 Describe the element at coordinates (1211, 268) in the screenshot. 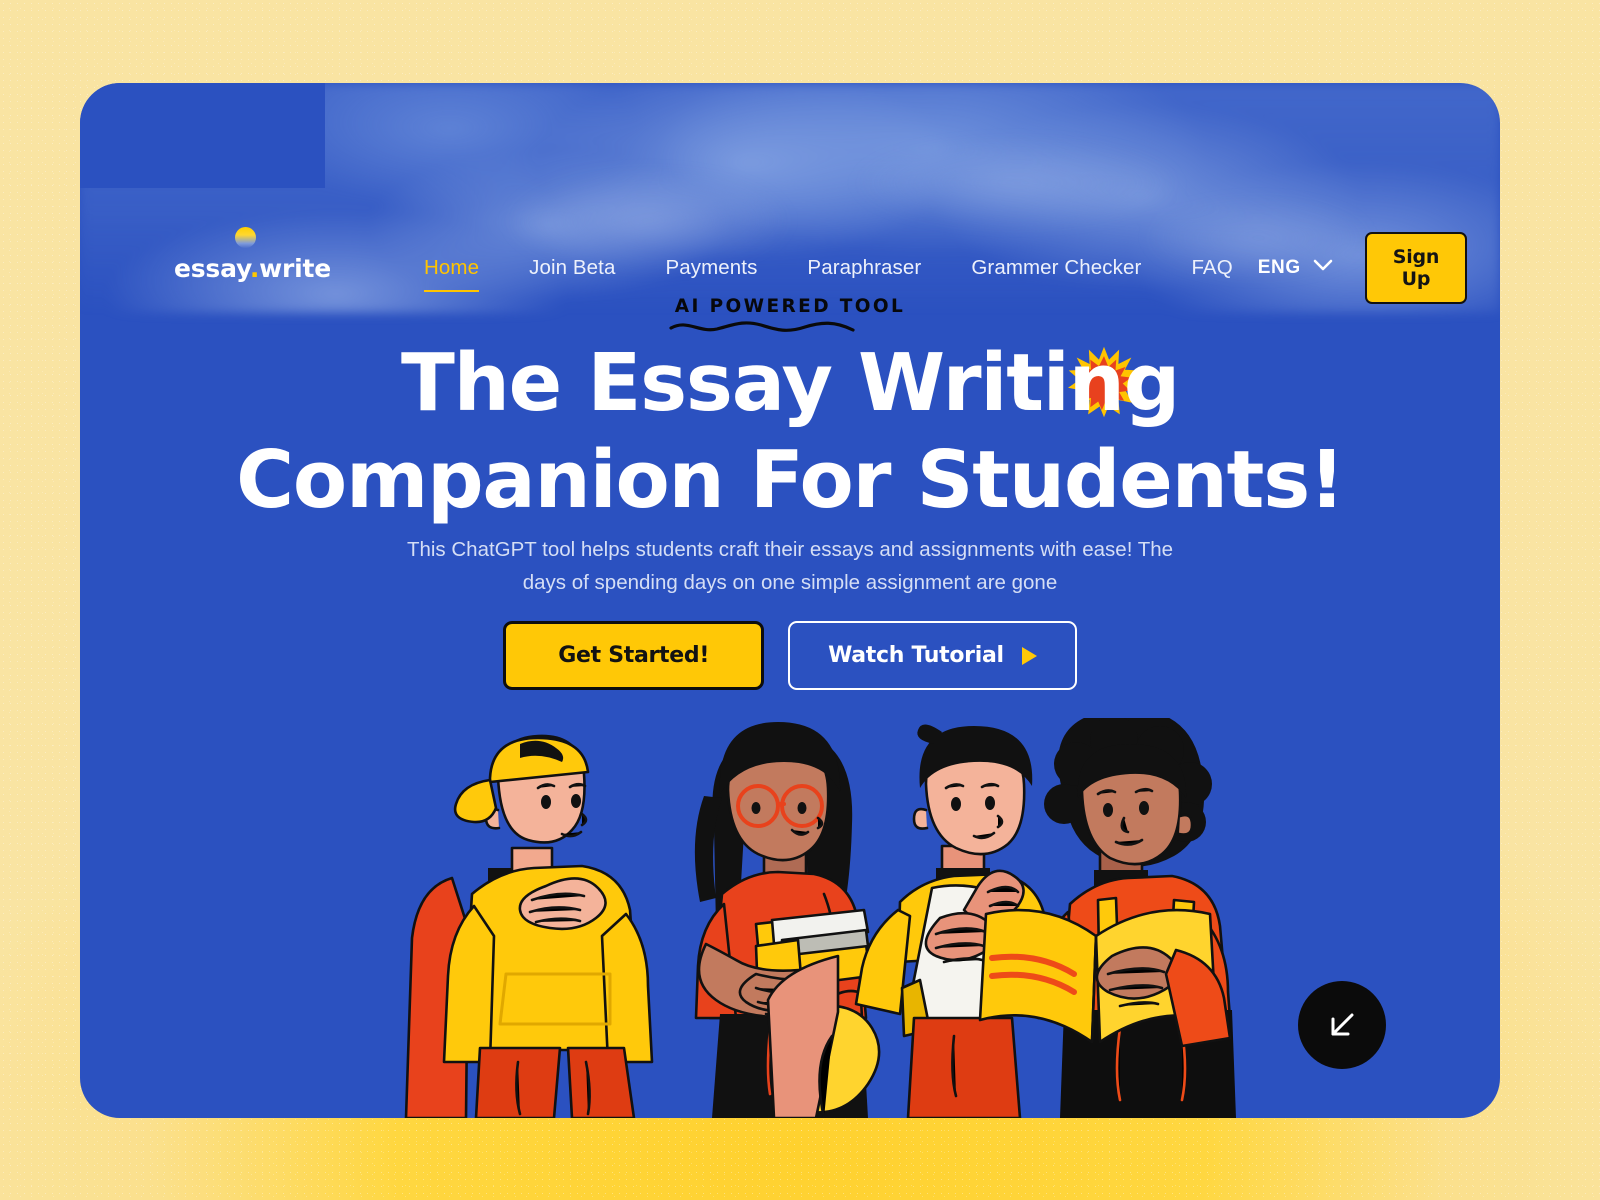

I see `nav-item-faq: FAQ` at that location.